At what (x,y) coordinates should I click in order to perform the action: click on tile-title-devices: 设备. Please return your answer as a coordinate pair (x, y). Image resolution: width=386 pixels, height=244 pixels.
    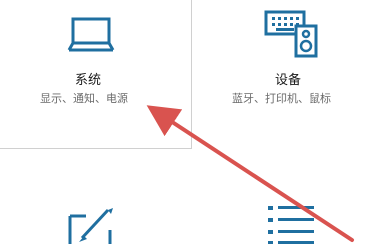
    Looking at the image, I should click on (288, 80).